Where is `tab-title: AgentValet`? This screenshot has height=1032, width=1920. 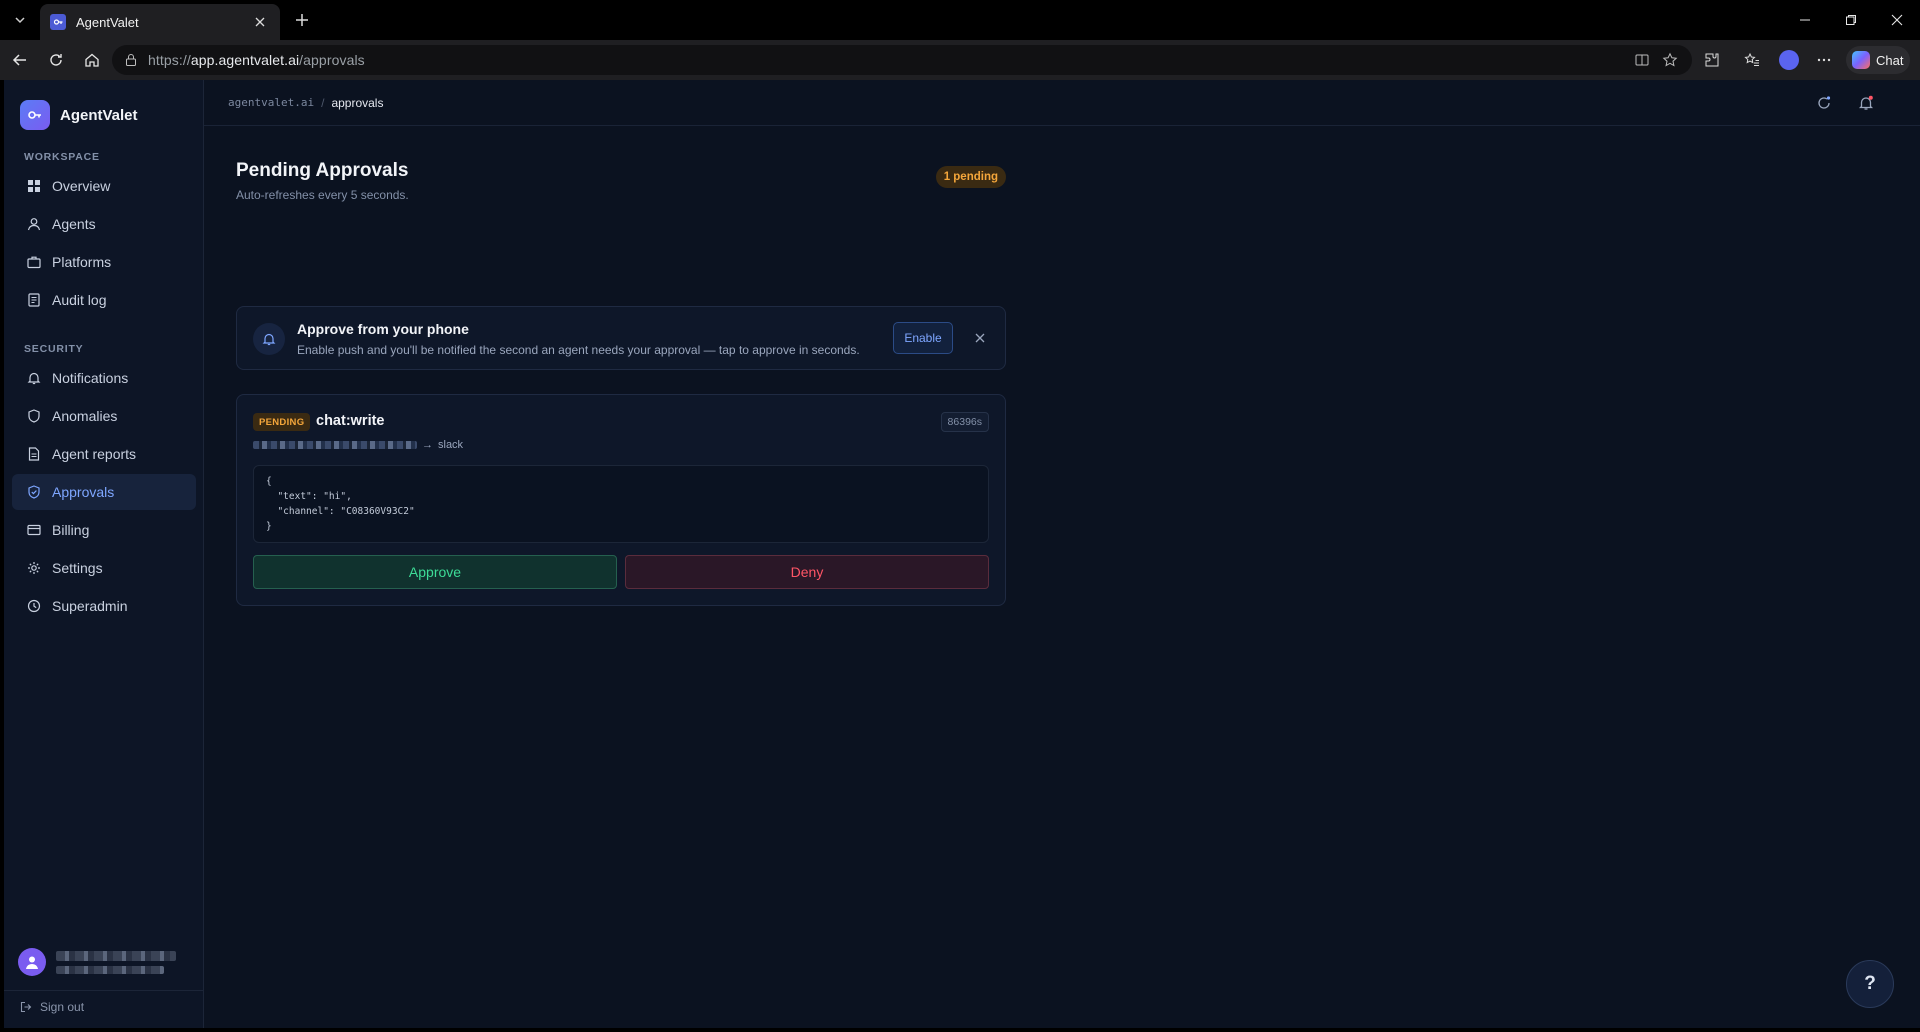 tab-title: AgentValet is located at coordinates (107, 22).